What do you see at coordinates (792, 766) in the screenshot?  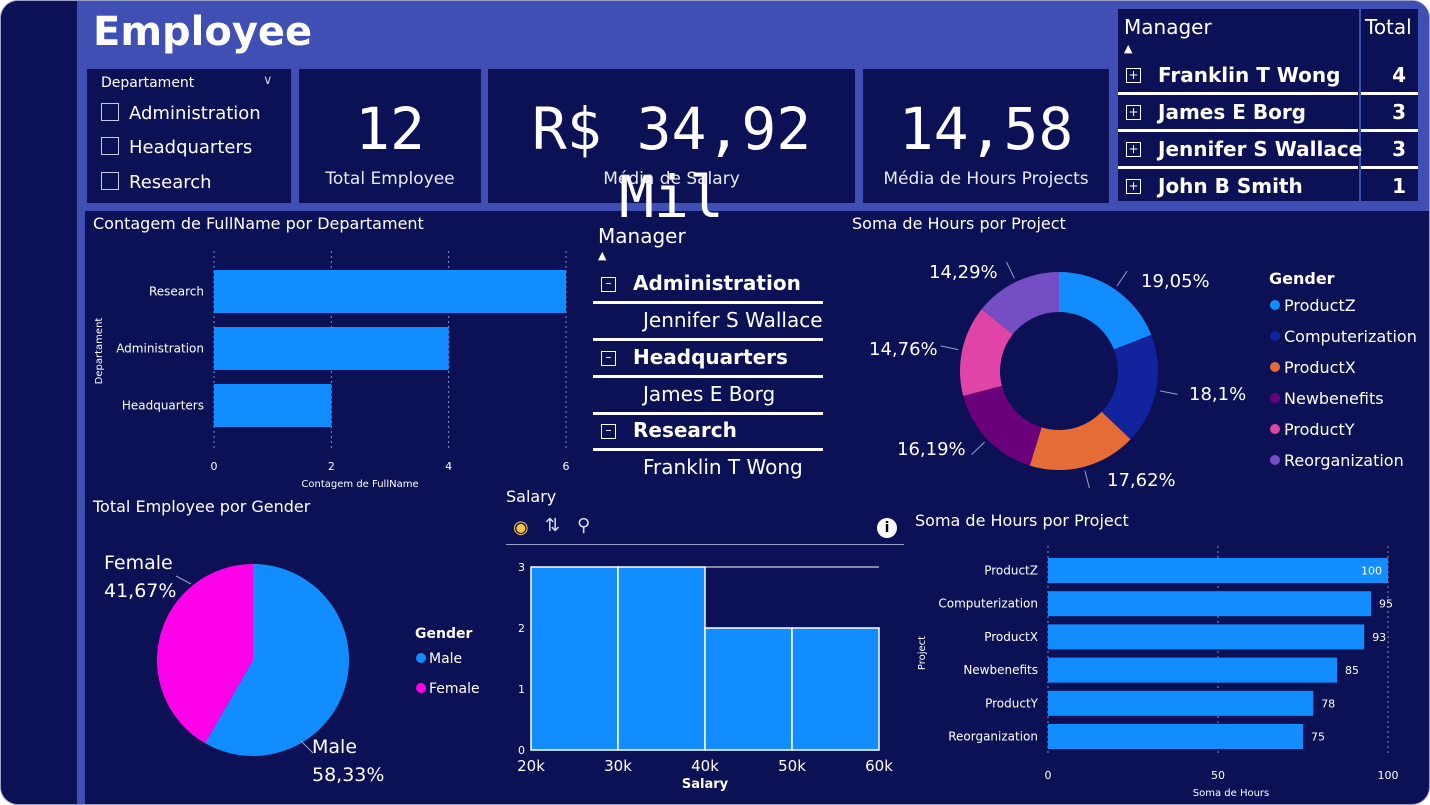 I see `x-tick-label: 50k` at bounding box center [792, 766].